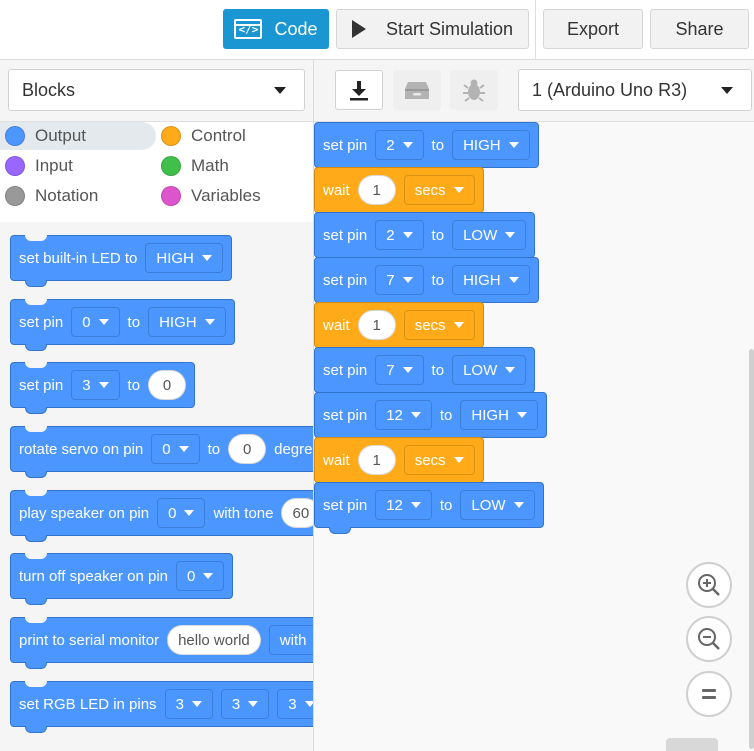 Image resolution: width=754 pixels, height=751 pixels. I want to click on red-pin-dropdown: 3, so click(188, 704).